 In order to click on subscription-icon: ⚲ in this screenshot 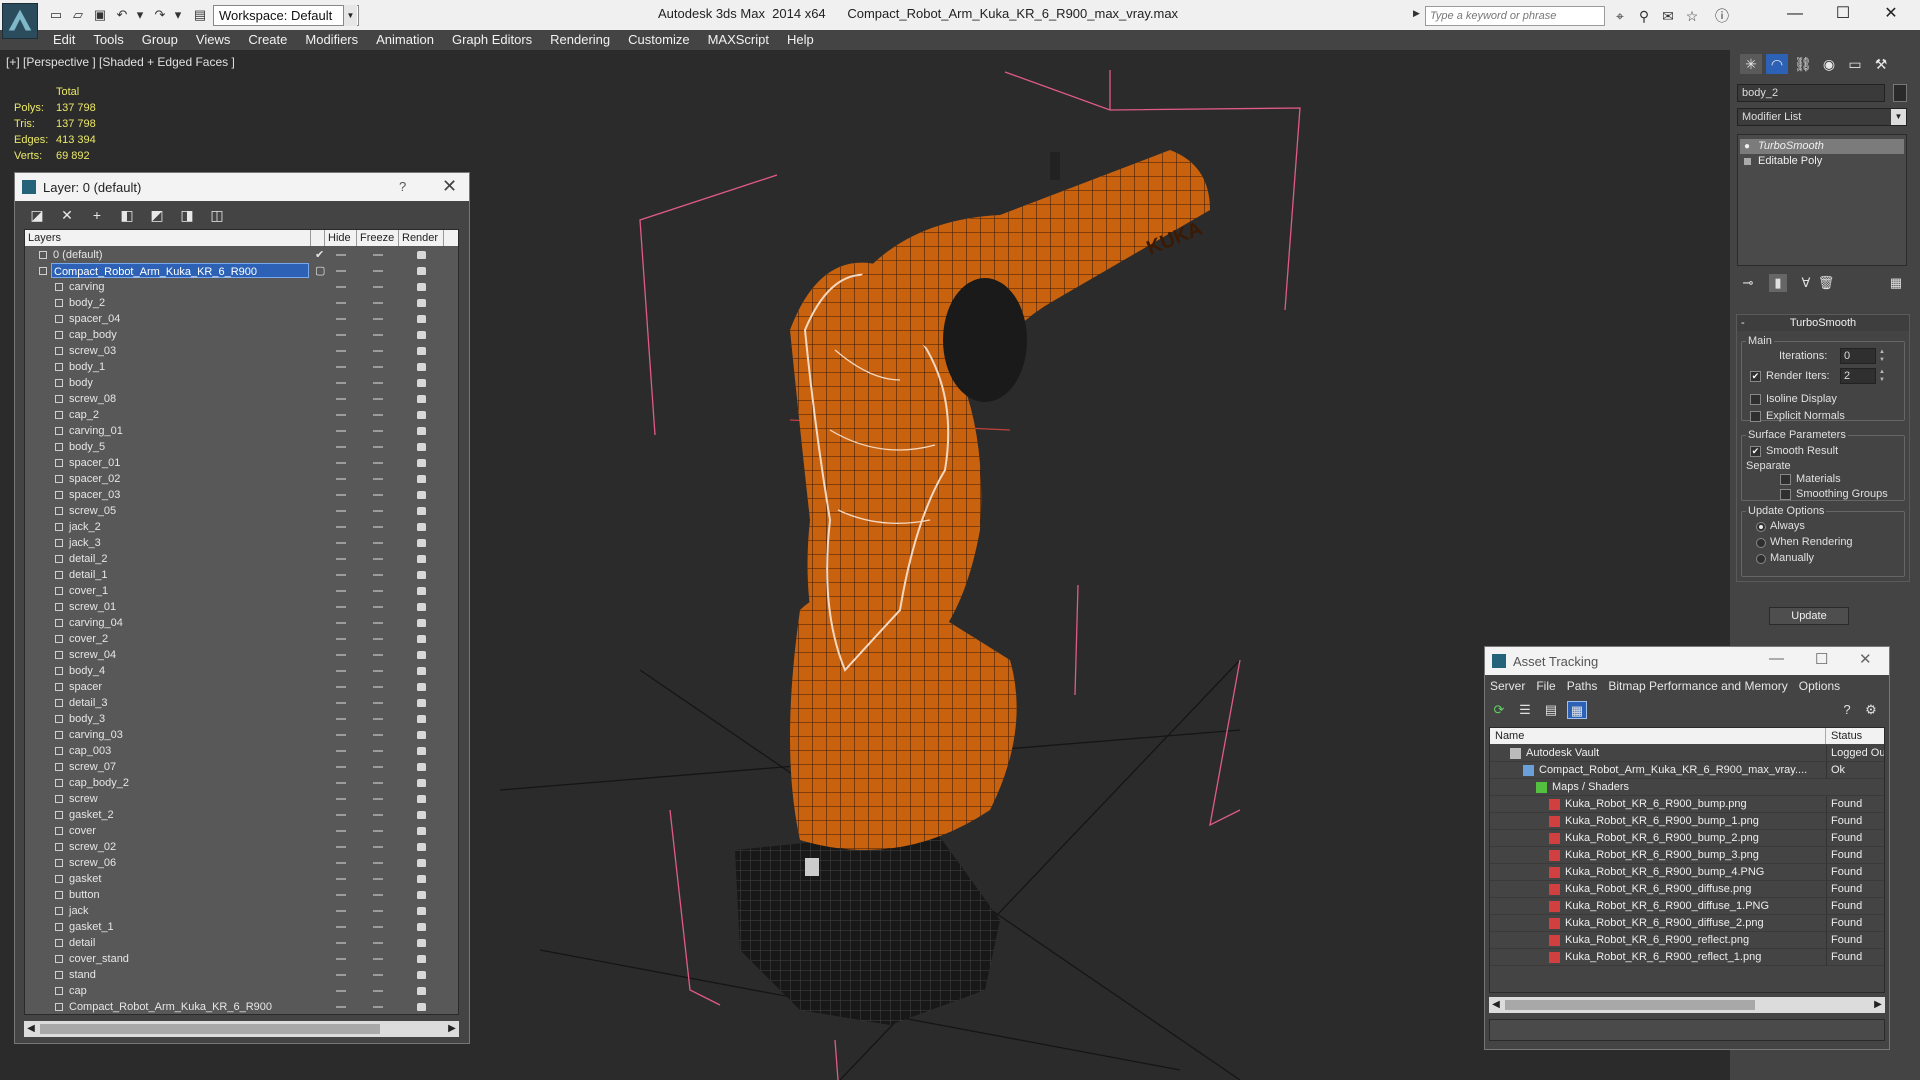, I will do `click(1644, 16)`.